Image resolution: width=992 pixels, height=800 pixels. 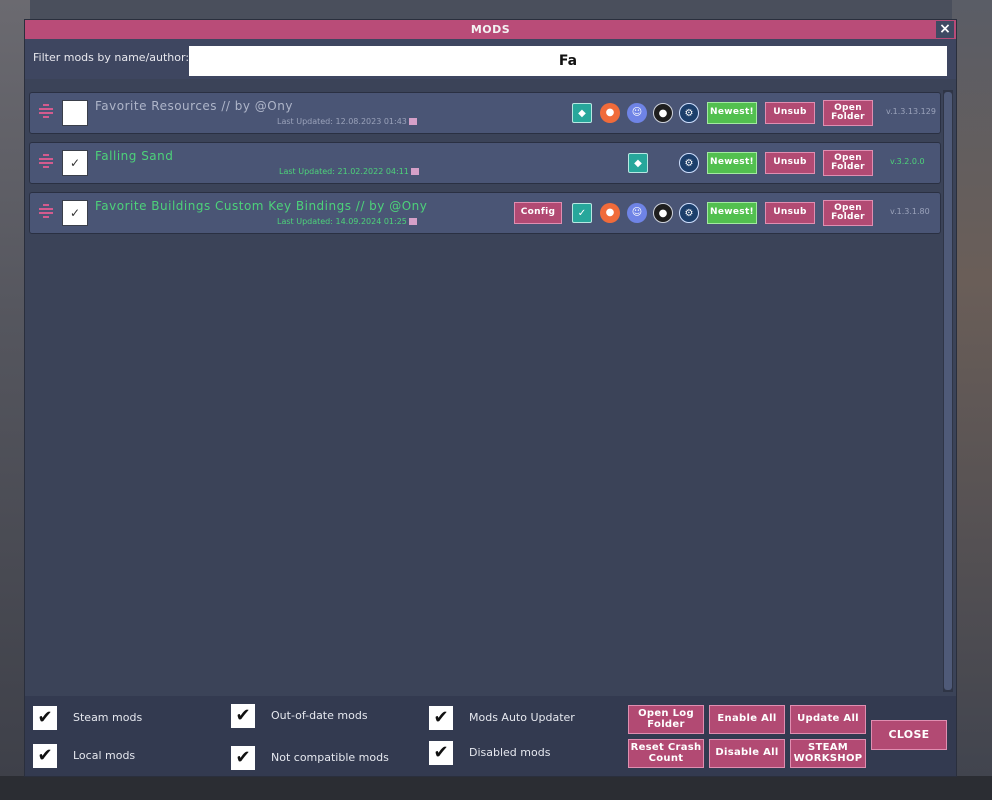 I want to click on scrollbar, so click(x=948, y=391).